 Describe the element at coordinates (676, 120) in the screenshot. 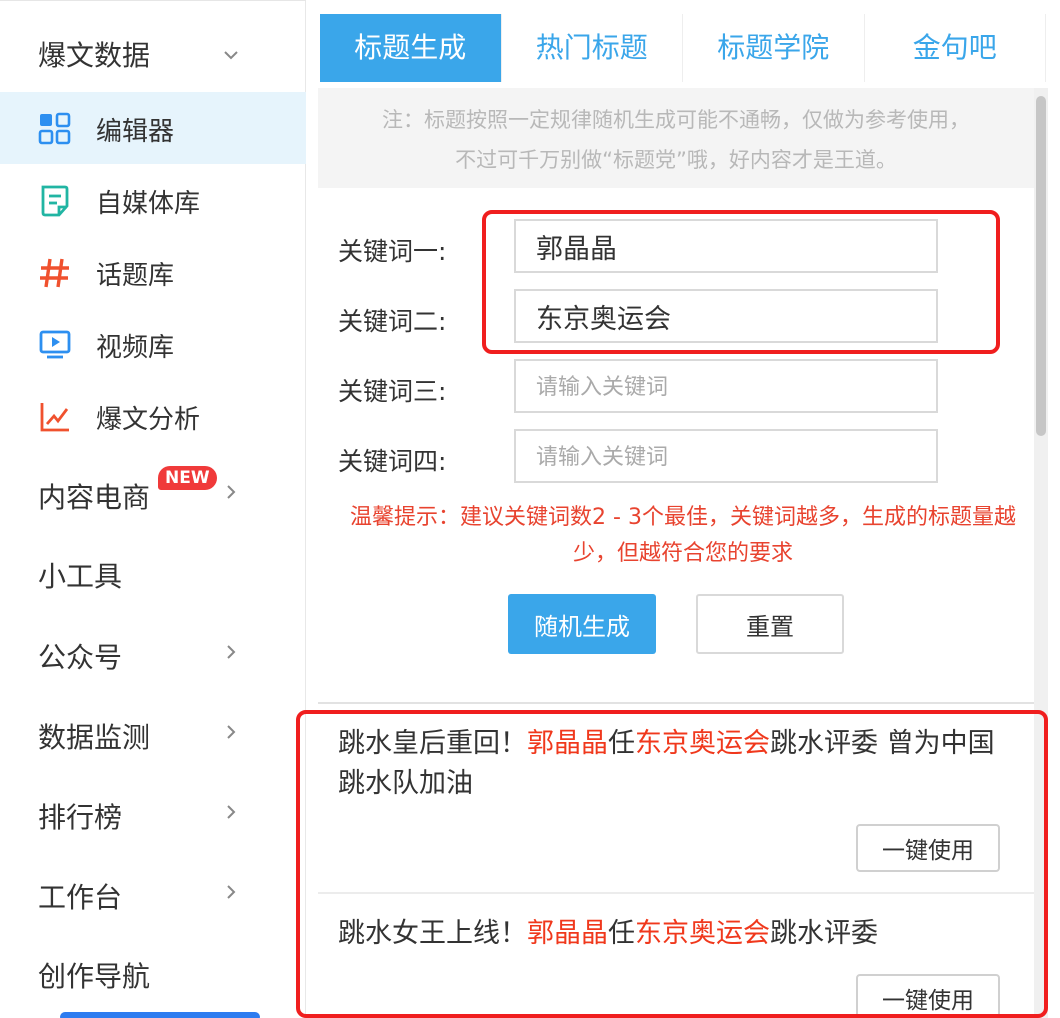

I see `notice-line: 注：标题按照一定规律随机生成可能不通畅，仅做为参考使用，` at that location.